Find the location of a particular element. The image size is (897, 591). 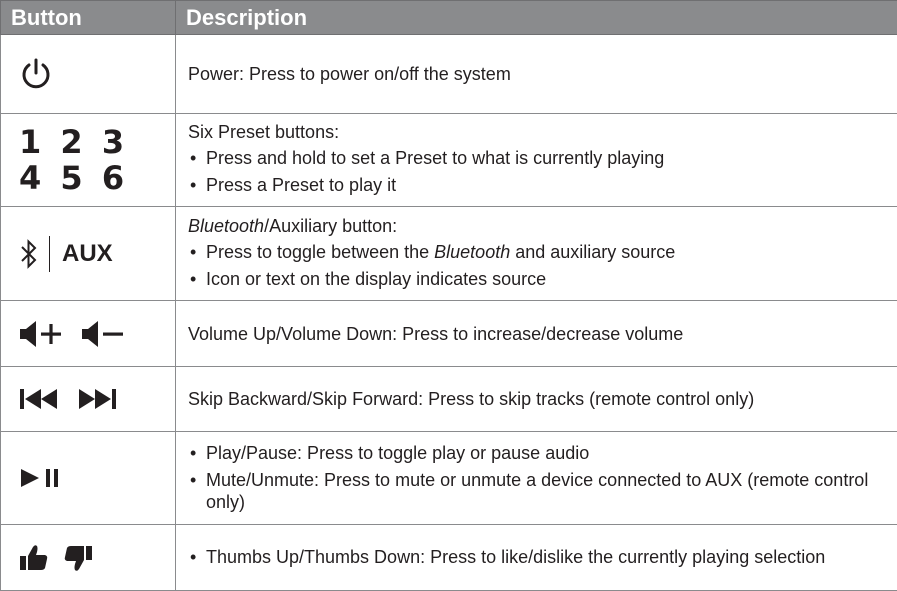

bullet-italic: Bluetooth is located at coordinates (472, 252).